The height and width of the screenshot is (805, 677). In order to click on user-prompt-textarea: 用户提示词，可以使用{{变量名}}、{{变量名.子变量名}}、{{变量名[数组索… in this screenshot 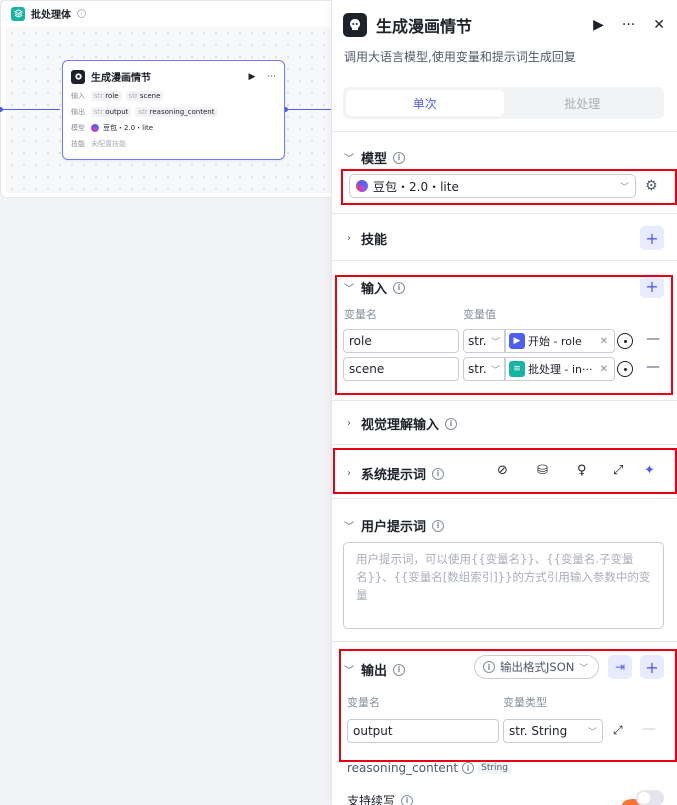, I will do `click(503, 585)`.